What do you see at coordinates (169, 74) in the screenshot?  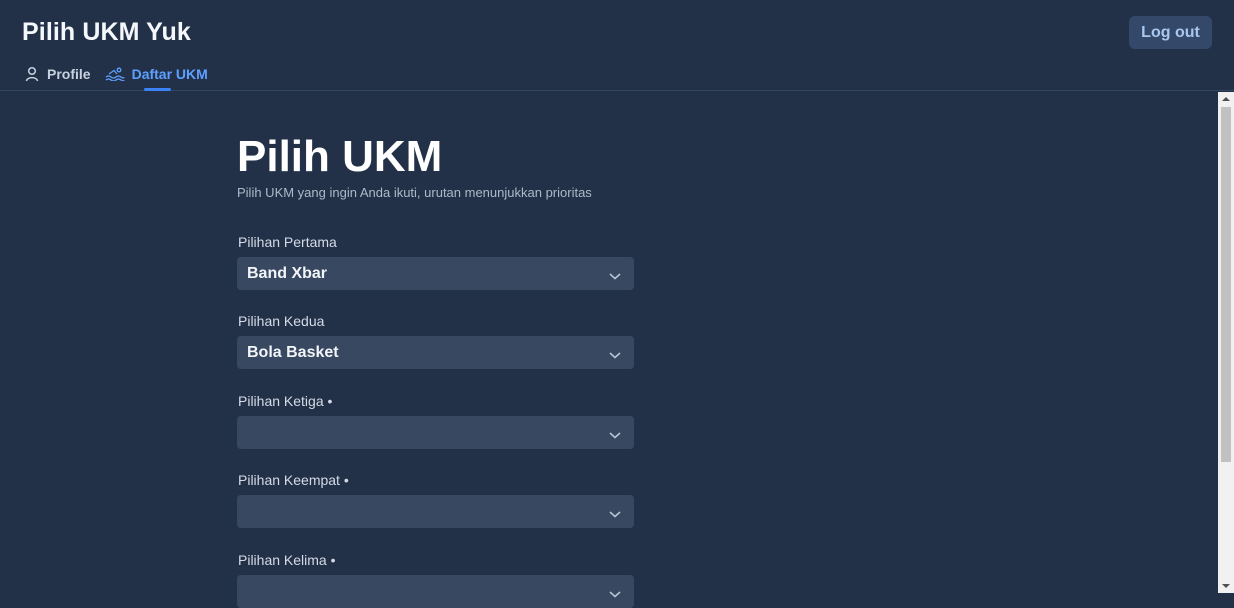 I see `nav-item-label: Daftar UKM` at bounding box center [169, 74].